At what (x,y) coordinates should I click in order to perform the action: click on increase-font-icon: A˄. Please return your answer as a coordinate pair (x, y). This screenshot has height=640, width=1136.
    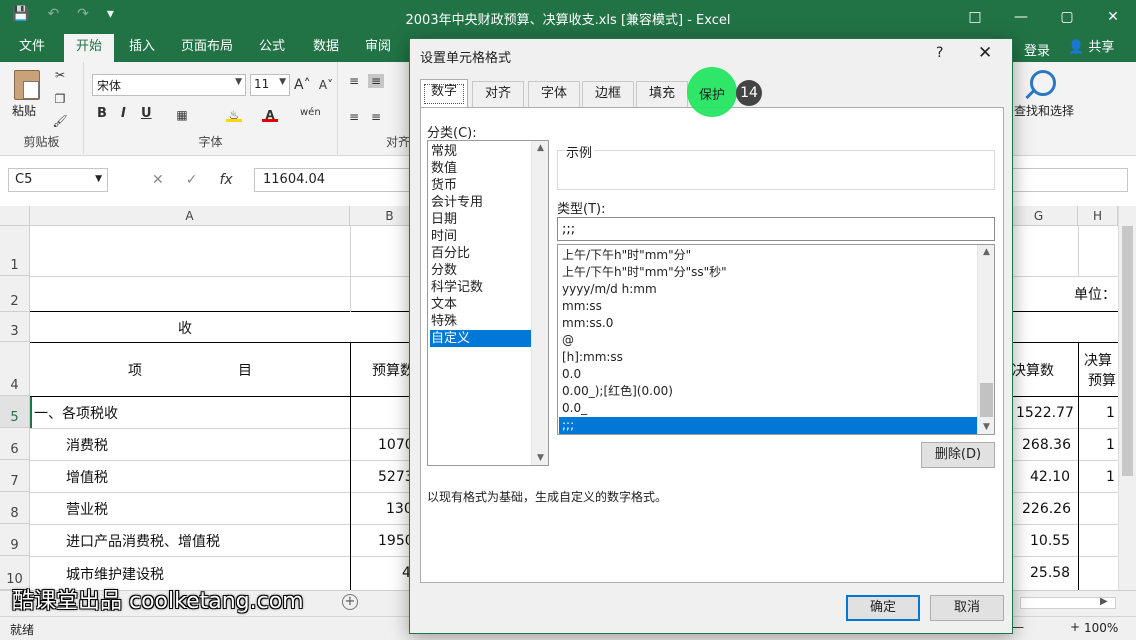
    Looking at the image, I should click on (302, 85).